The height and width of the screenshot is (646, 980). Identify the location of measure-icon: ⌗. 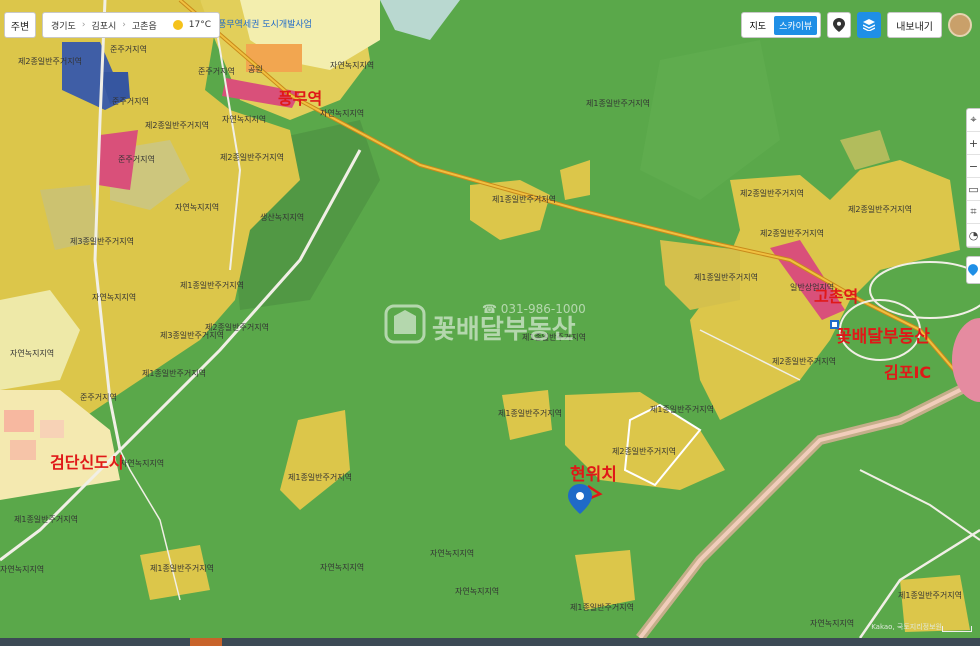
(973, 212).